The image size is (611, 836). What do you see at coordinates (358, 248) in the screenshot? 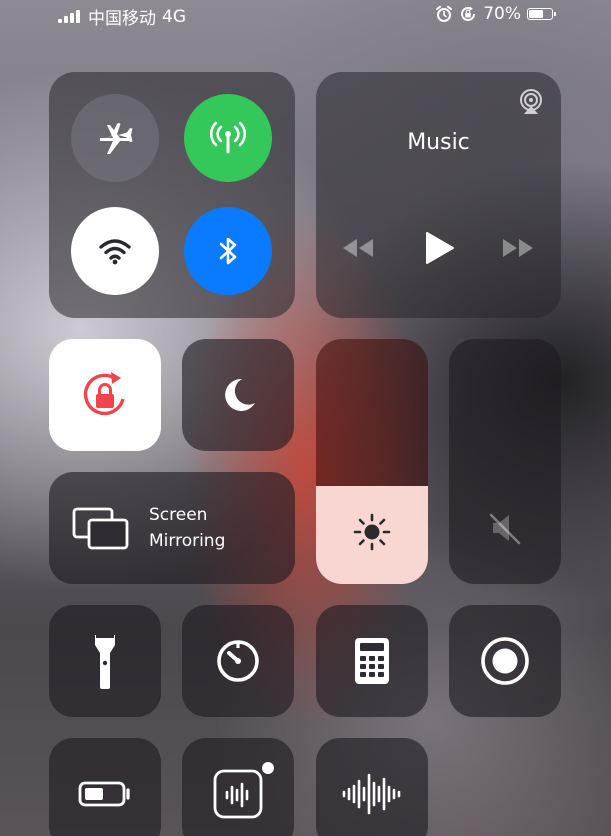
I see `rewind-icon` at bounding box center [358, 248].